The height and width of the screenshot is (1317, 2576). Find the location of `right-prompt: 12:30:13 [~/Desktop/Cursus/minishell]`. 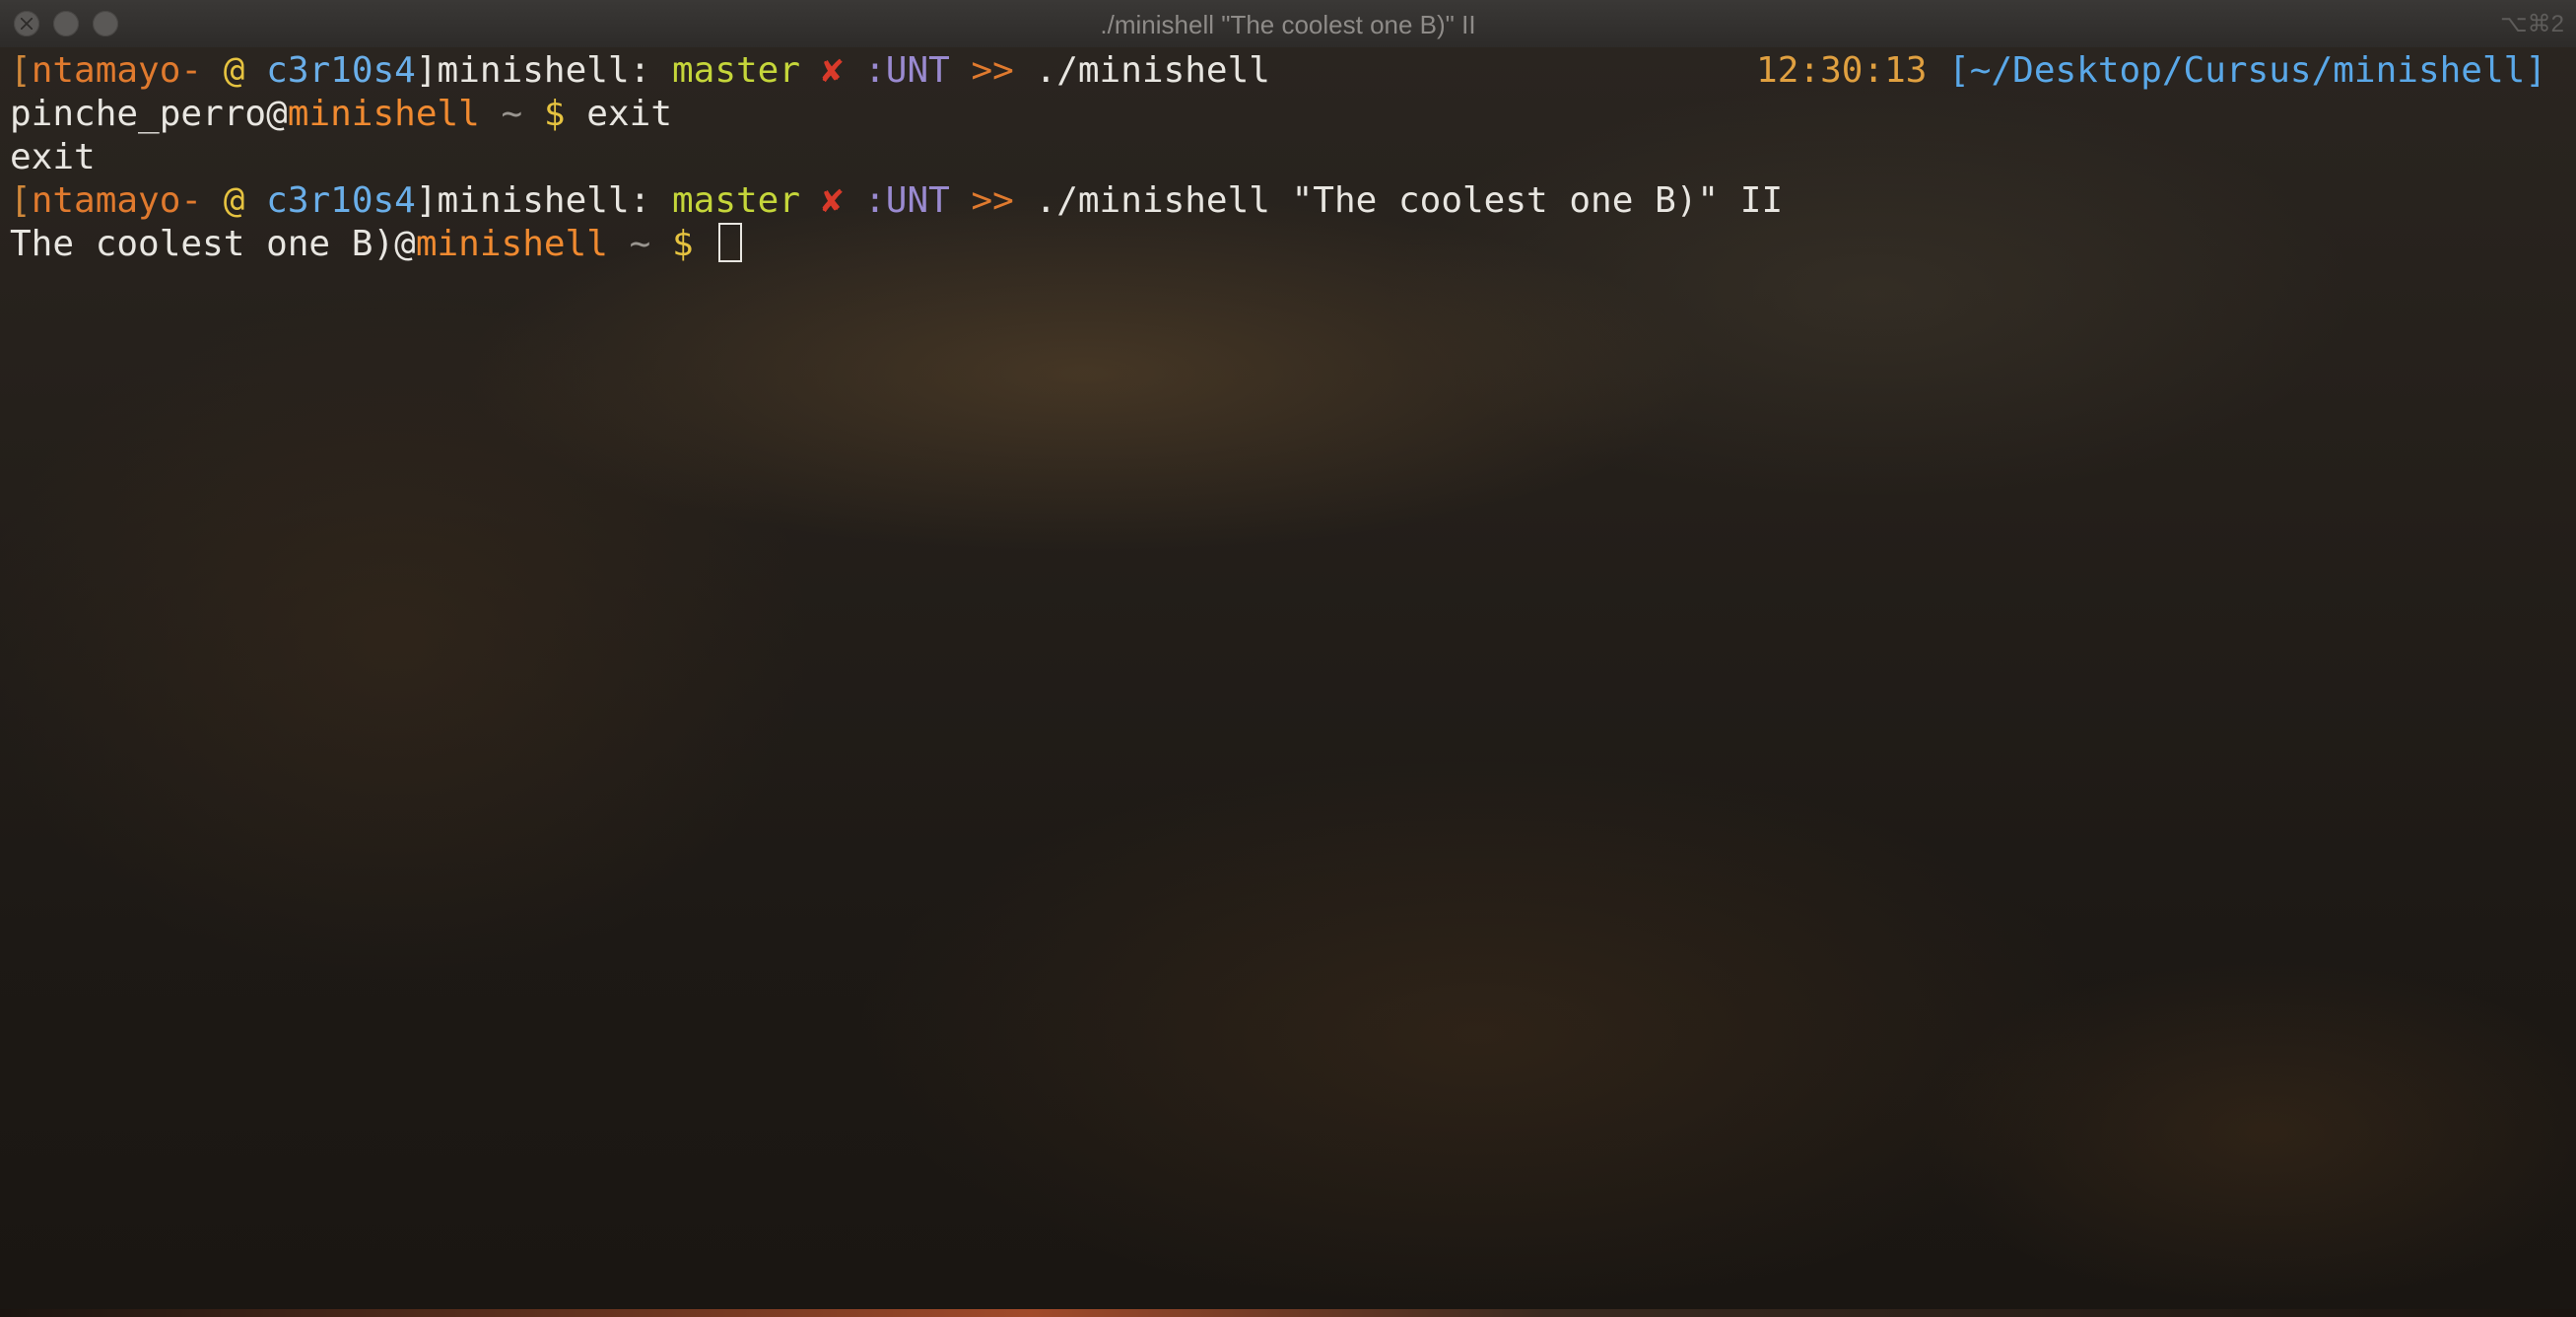

right-prompt: 12:30:13 [~/Desktop/Cursus/minishell] is located at coordinates (2151, 71).